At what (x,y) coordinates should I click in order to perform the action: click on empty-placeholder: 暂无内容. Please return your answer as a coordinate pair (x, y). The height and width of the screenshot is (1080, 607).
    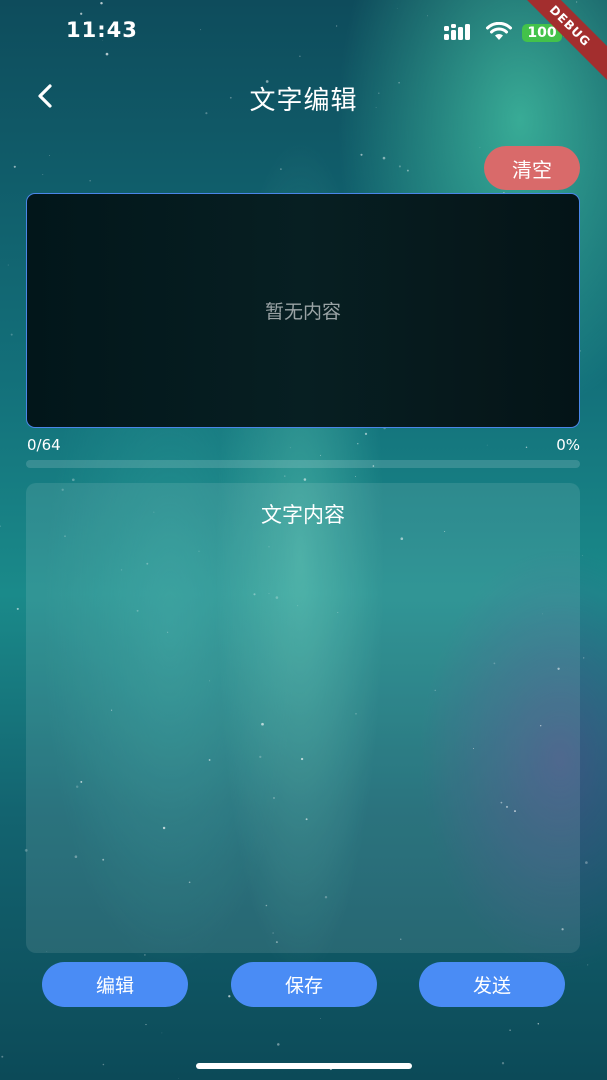
    Looking at the image, I should click on (302, 312).